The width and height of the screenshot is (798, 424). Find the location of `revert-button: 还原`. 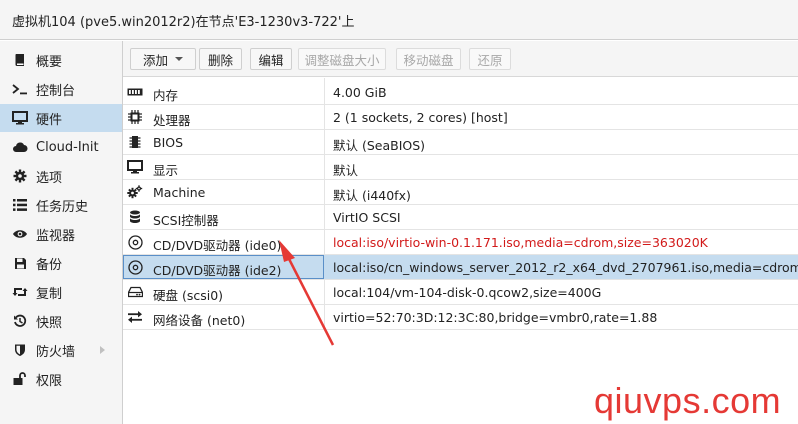

revert-button: 还原 is located at coordinates (490, 59).